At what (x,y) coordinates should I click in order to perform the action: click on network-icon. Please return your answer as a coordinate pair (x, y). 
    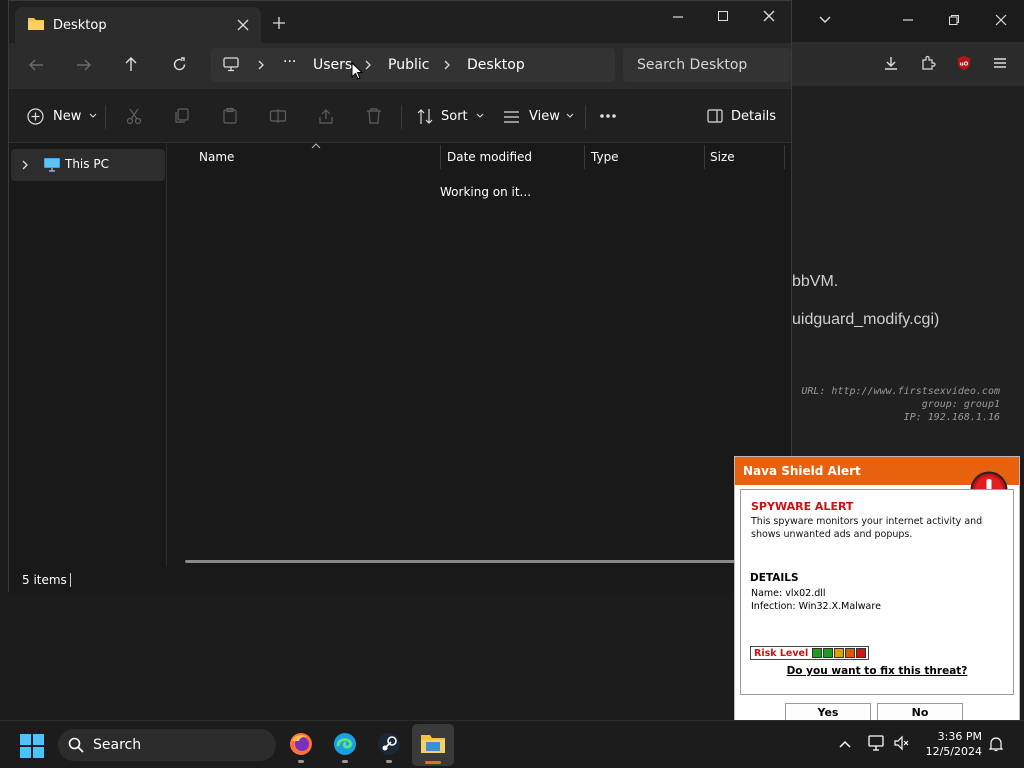
    Looking at the image, I should click on (877, 743).